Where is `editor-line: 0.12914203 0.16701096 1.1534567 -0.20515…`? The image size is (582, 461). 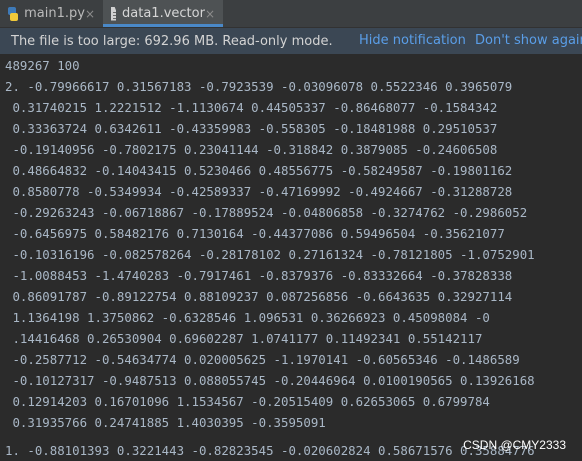 editor-line: 0.12914203 0.16701096 1.1534567 -0.20515… is located at coordinates (247, 401).